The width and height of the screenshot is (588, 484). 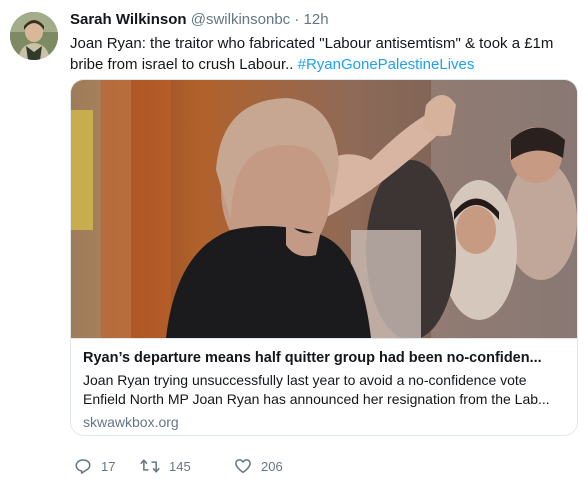 I want to click on retweet-icon, so click(x=150, y=466).